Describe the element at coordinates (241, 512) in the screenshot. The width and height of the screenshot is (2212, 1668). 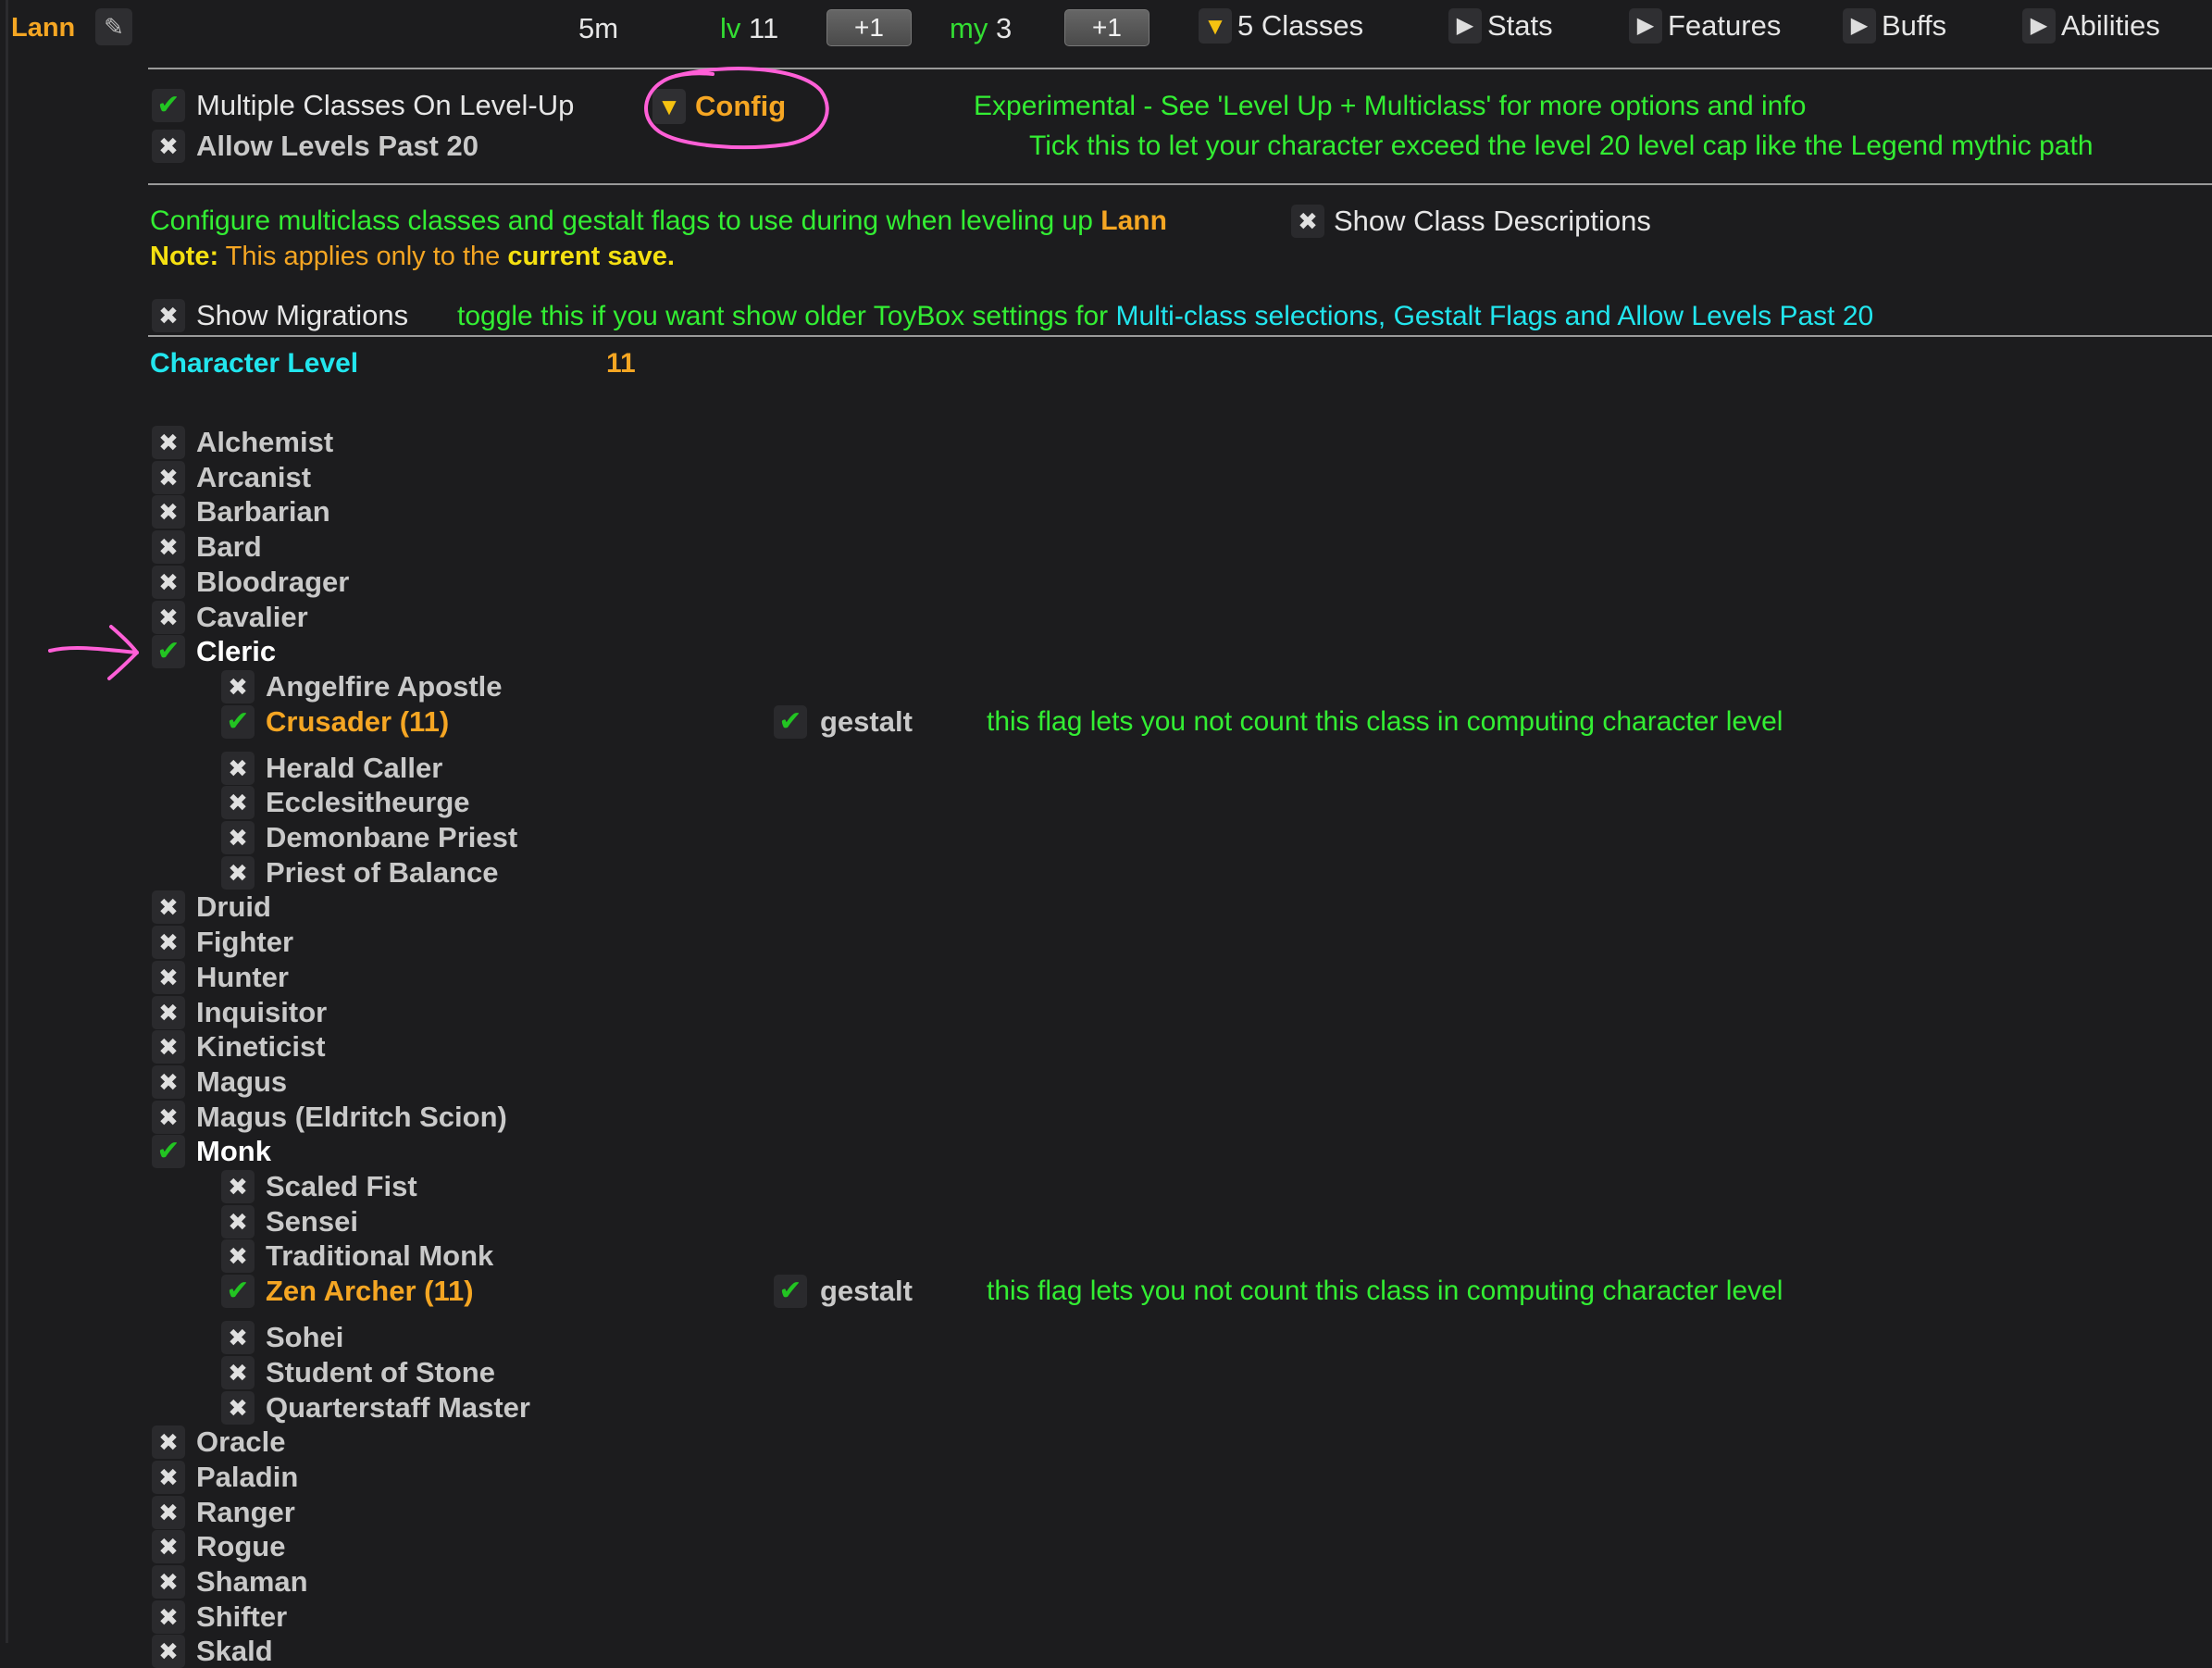
I see `class-row: ✖ Barbarian` at that location.